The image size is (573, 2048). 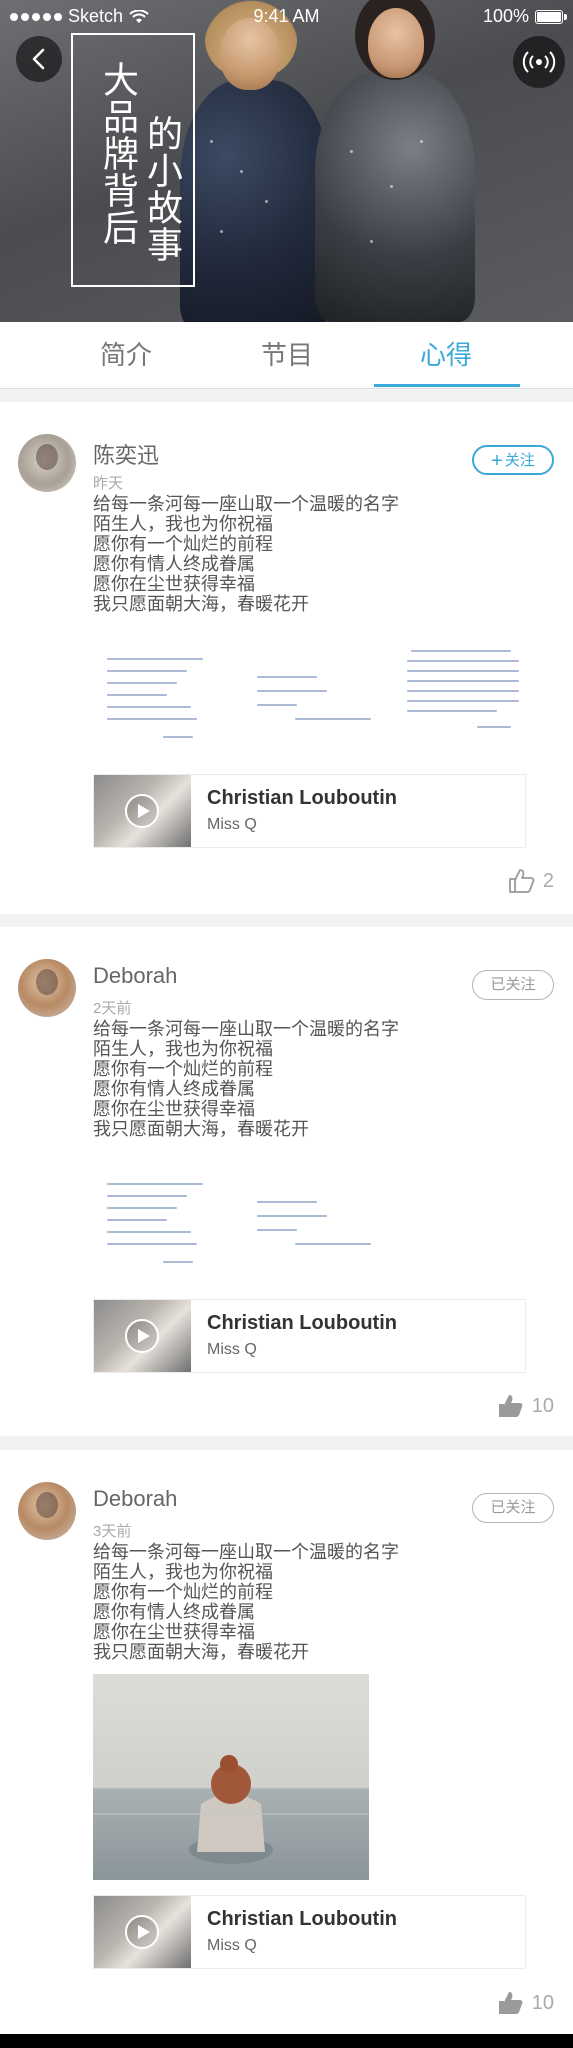 What do you see at coordinates (108, 483) in the screenshot?
I see `post-time: 昨天` at bounding box center [108, 483].